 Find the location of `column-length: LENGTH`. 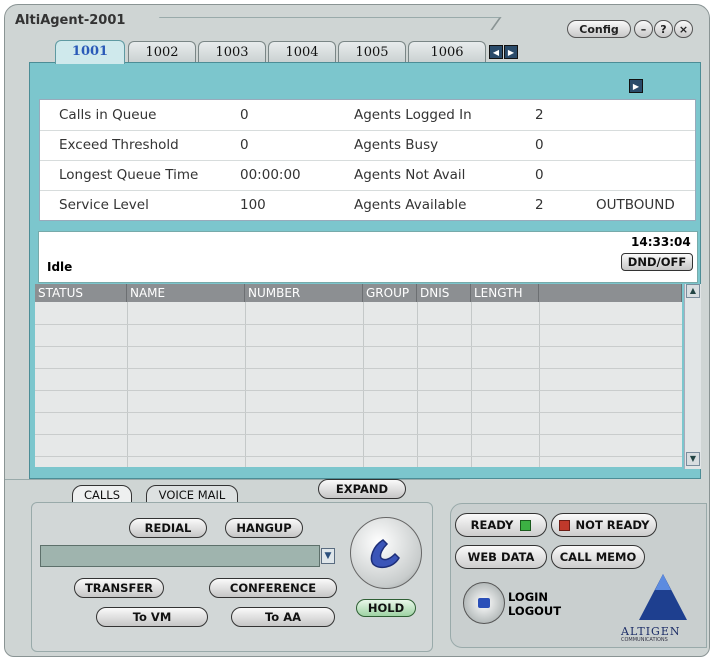

column-length: LENGTH is located at coordinates (505, 293).